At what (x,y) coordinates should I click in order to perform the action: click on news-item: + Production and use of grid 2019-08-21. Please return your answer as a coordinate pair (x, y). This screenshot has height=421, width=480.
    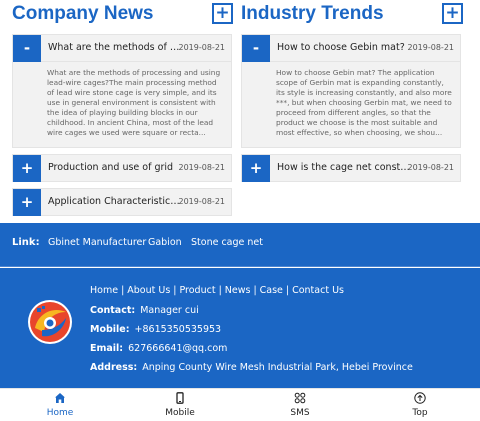
    Looking at the image, I should click on (122, 168).